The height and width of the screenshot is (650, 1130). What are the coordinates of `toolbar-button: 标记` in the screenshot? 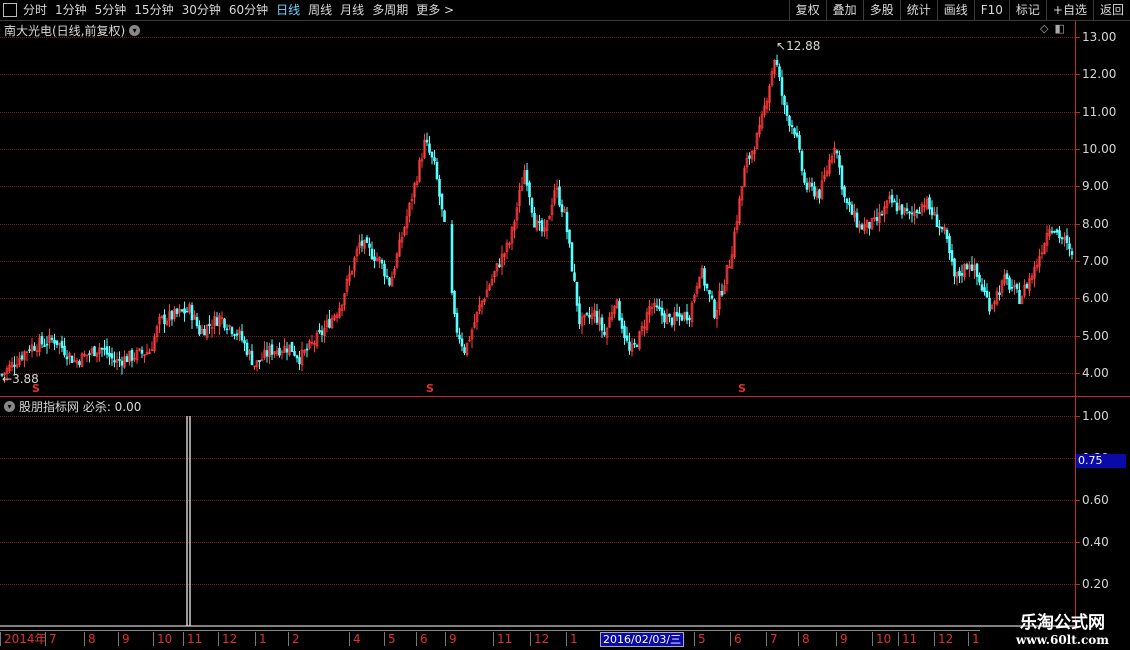 It's located at (1027, 10).